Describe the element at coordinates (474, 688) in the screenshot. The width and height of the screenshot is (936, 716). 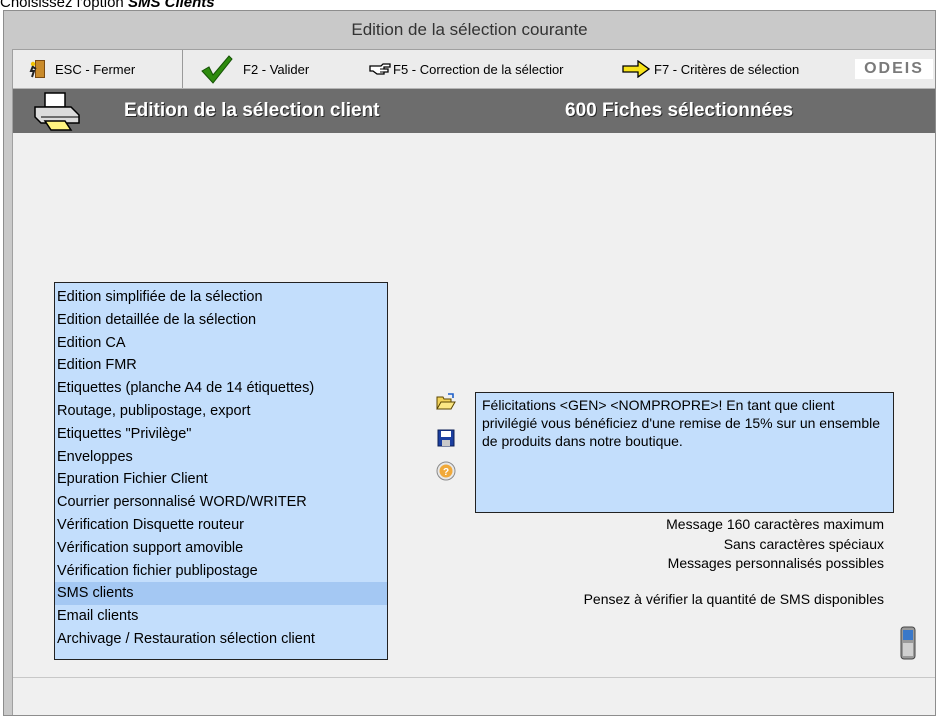
I see `status-bar` at that location.